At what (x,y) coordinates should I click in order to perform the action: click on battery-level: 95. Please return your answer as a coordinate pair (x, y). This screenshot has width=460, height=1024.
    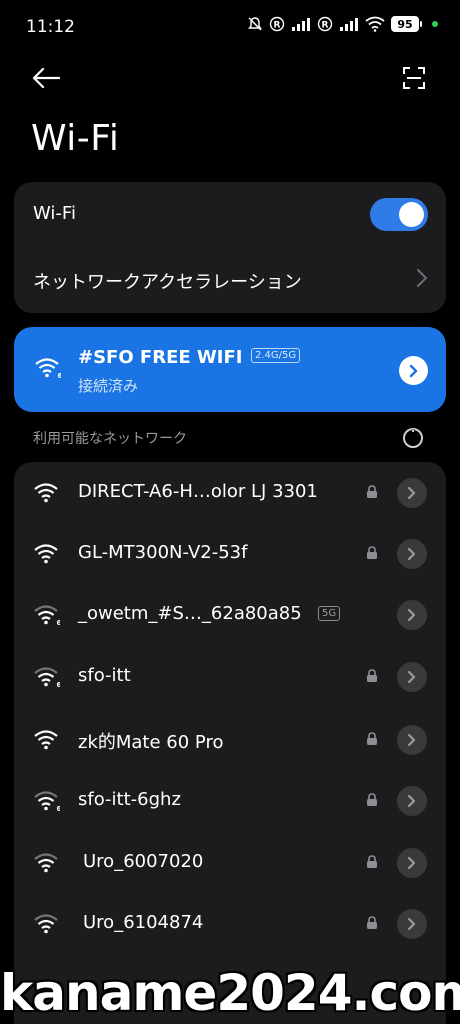
    Looking at the image, I should click on (405, 24).